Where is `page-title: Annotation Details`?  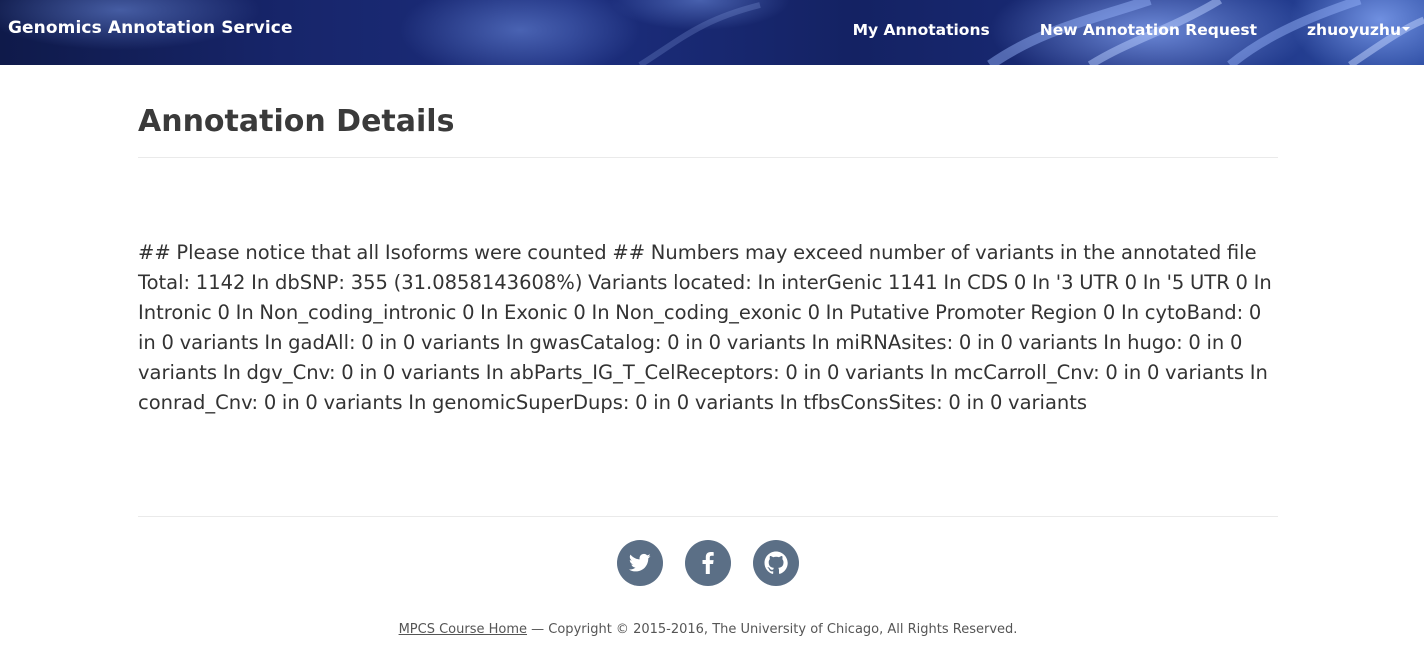 page-title: Annotation Details is located at coordinates (296, 121).